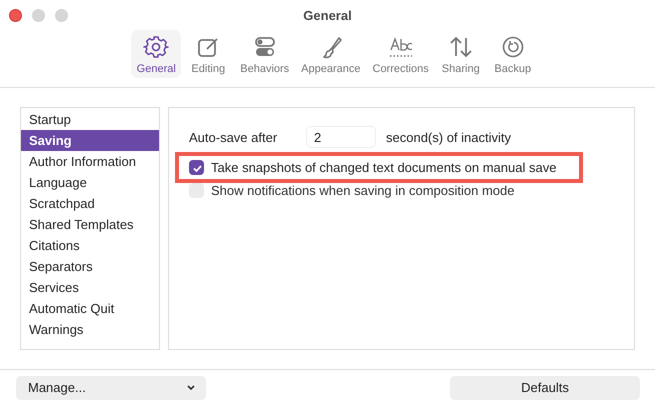  What do you see at coordinates (545, 388) in the screenshot?
I see `defaults-button: Defaults` at bounding box center [545, 388].